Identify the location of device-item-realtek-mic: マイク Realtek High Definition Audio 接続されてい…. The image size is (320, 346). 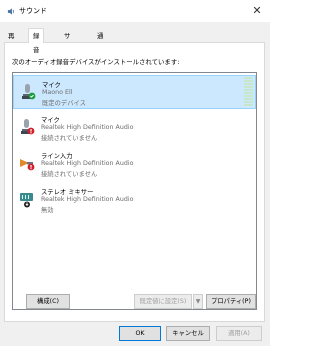
(134, 128).